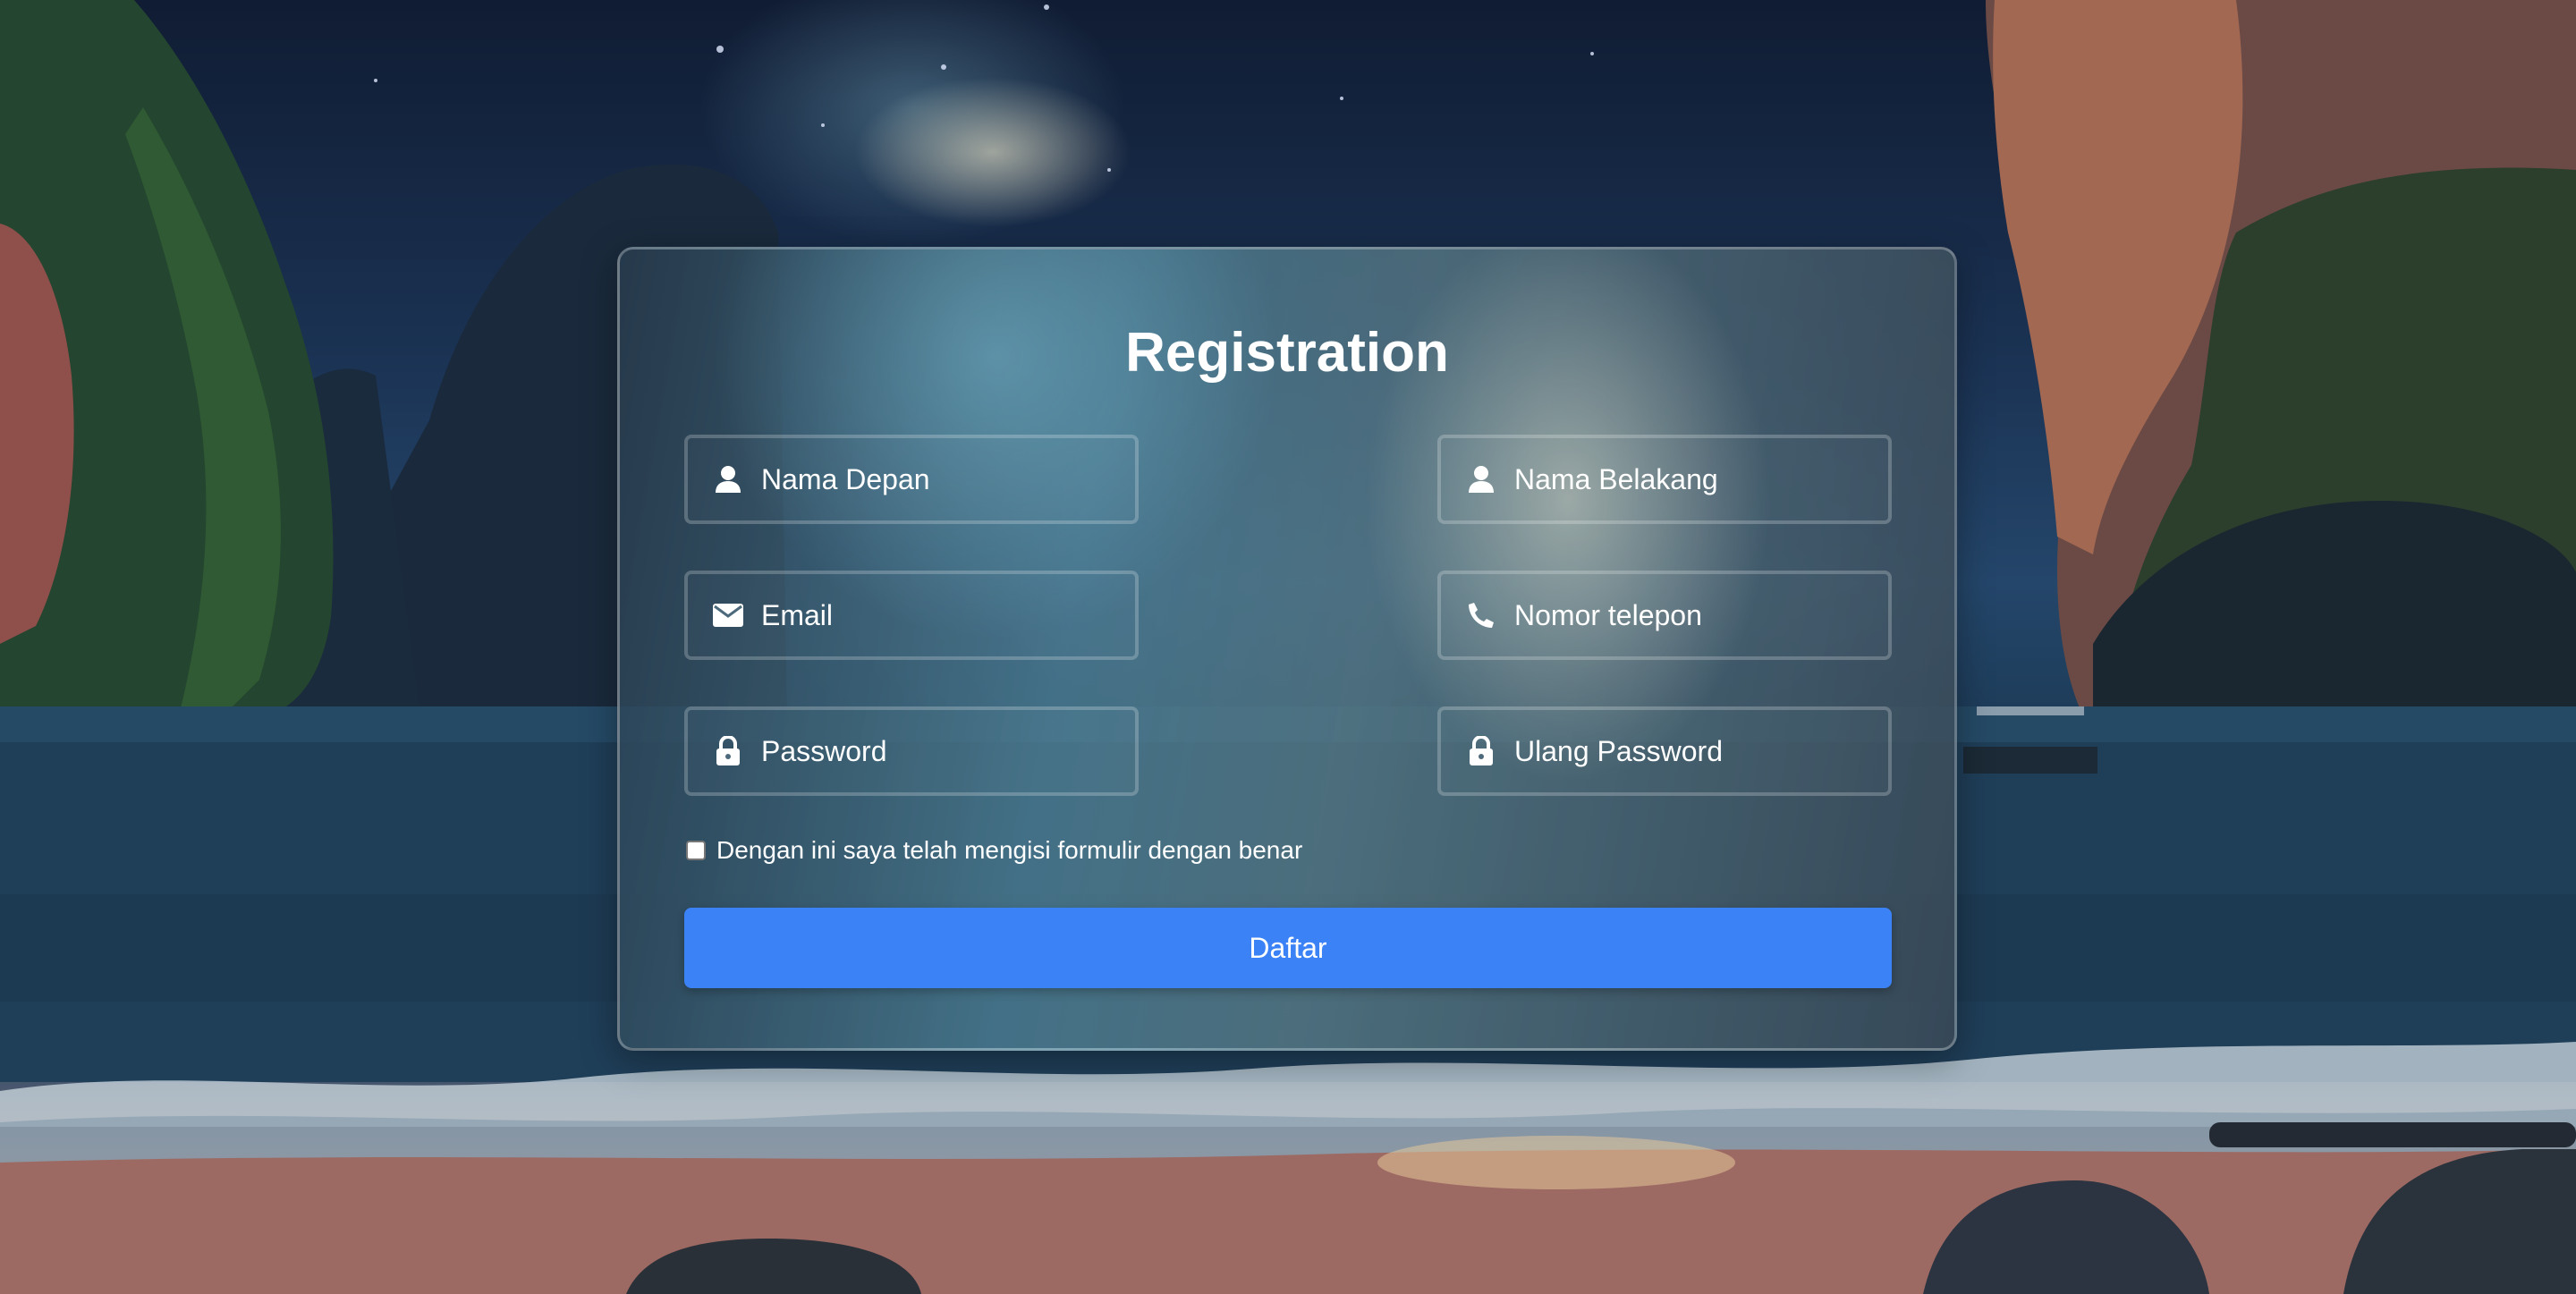 The image size is (2576, 1294). What do you see at coordinates (728, 615) in the screenshot?
I see `envelope-icon` at bounding box center [728, 615].